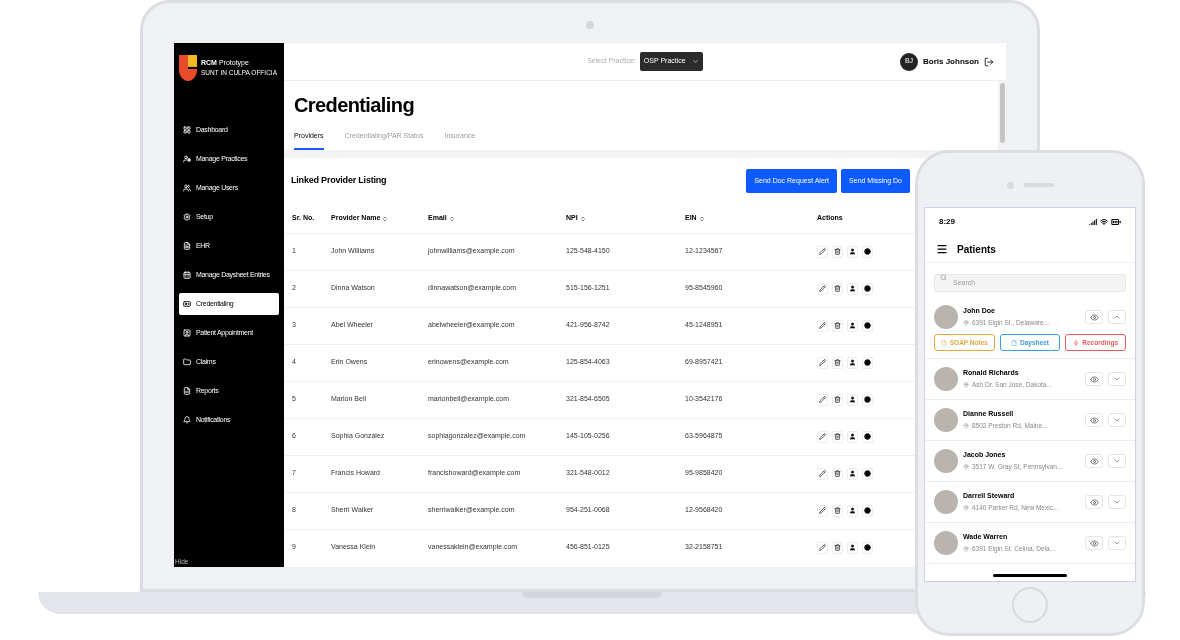 This screenshot has height=640, width=1180. What do you see at coordinates (1104, 222) in the screenshot?
I see `wifi-icon` at bounding box center [1104, 222].